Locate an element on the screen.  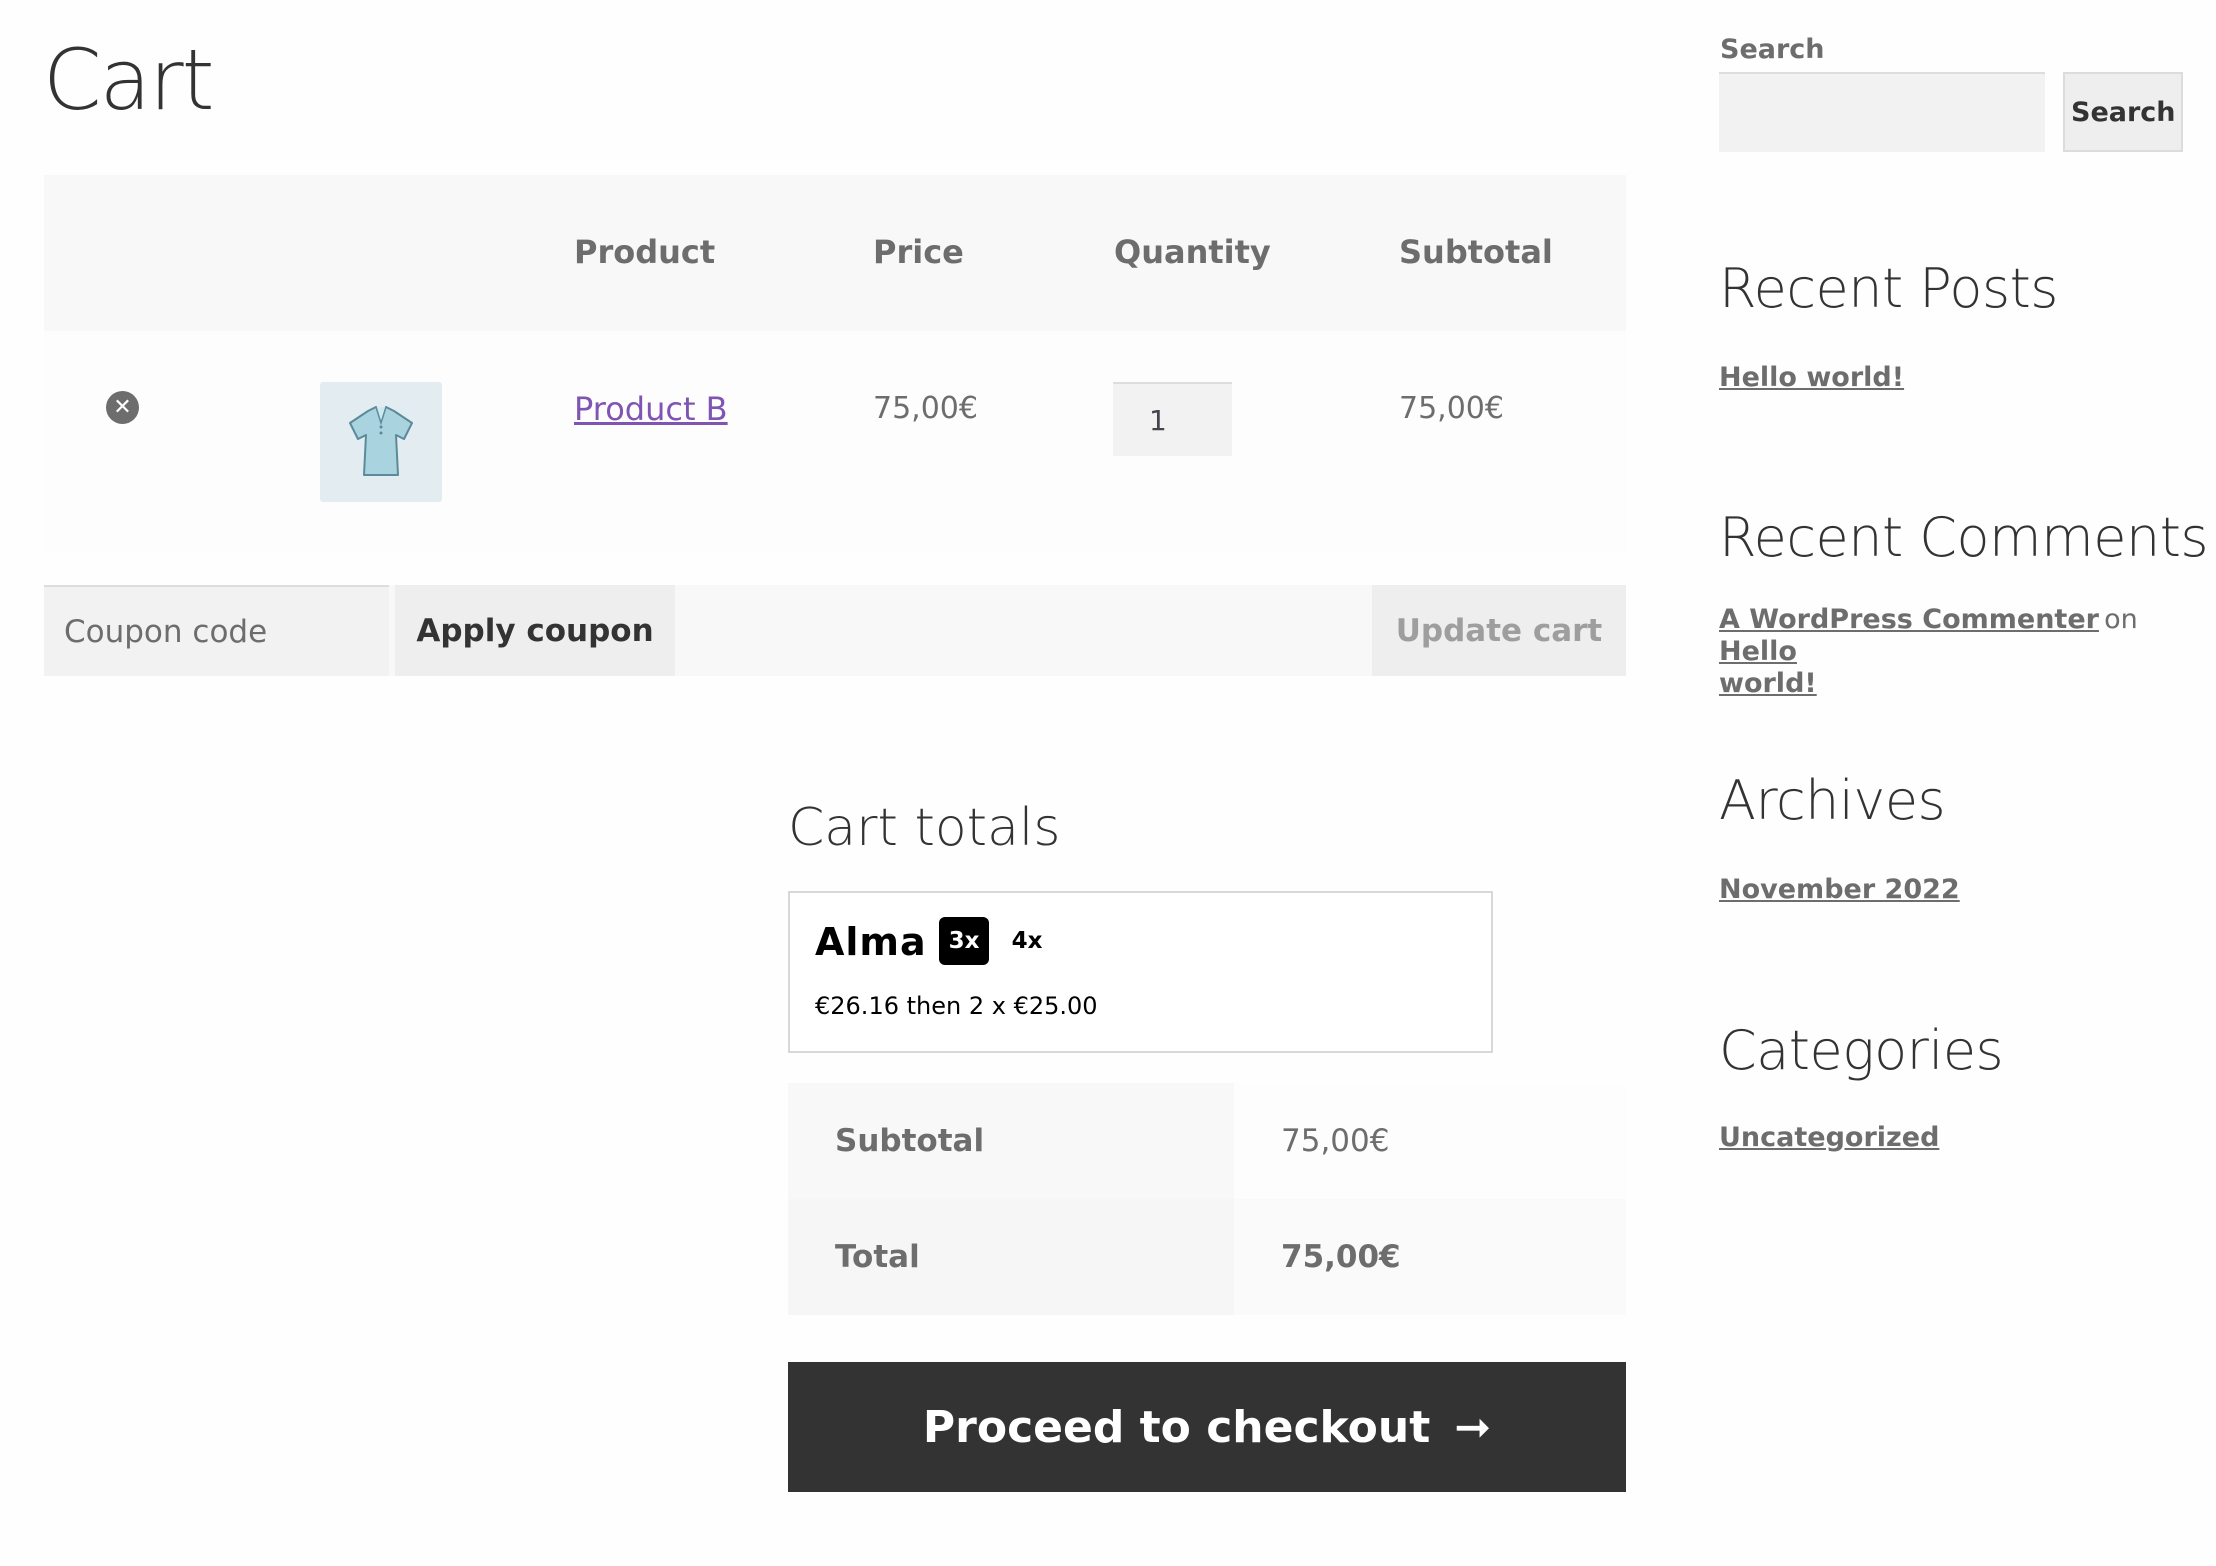
product-thumbnail is located at coordinates (381, 442).